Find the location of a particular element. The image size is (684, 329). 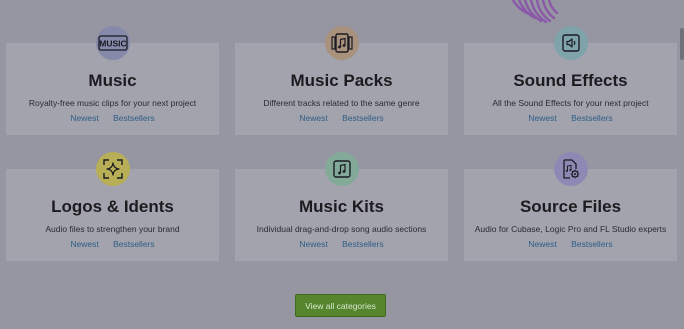

card-title: Source Files is located at coordinates (570, 206).